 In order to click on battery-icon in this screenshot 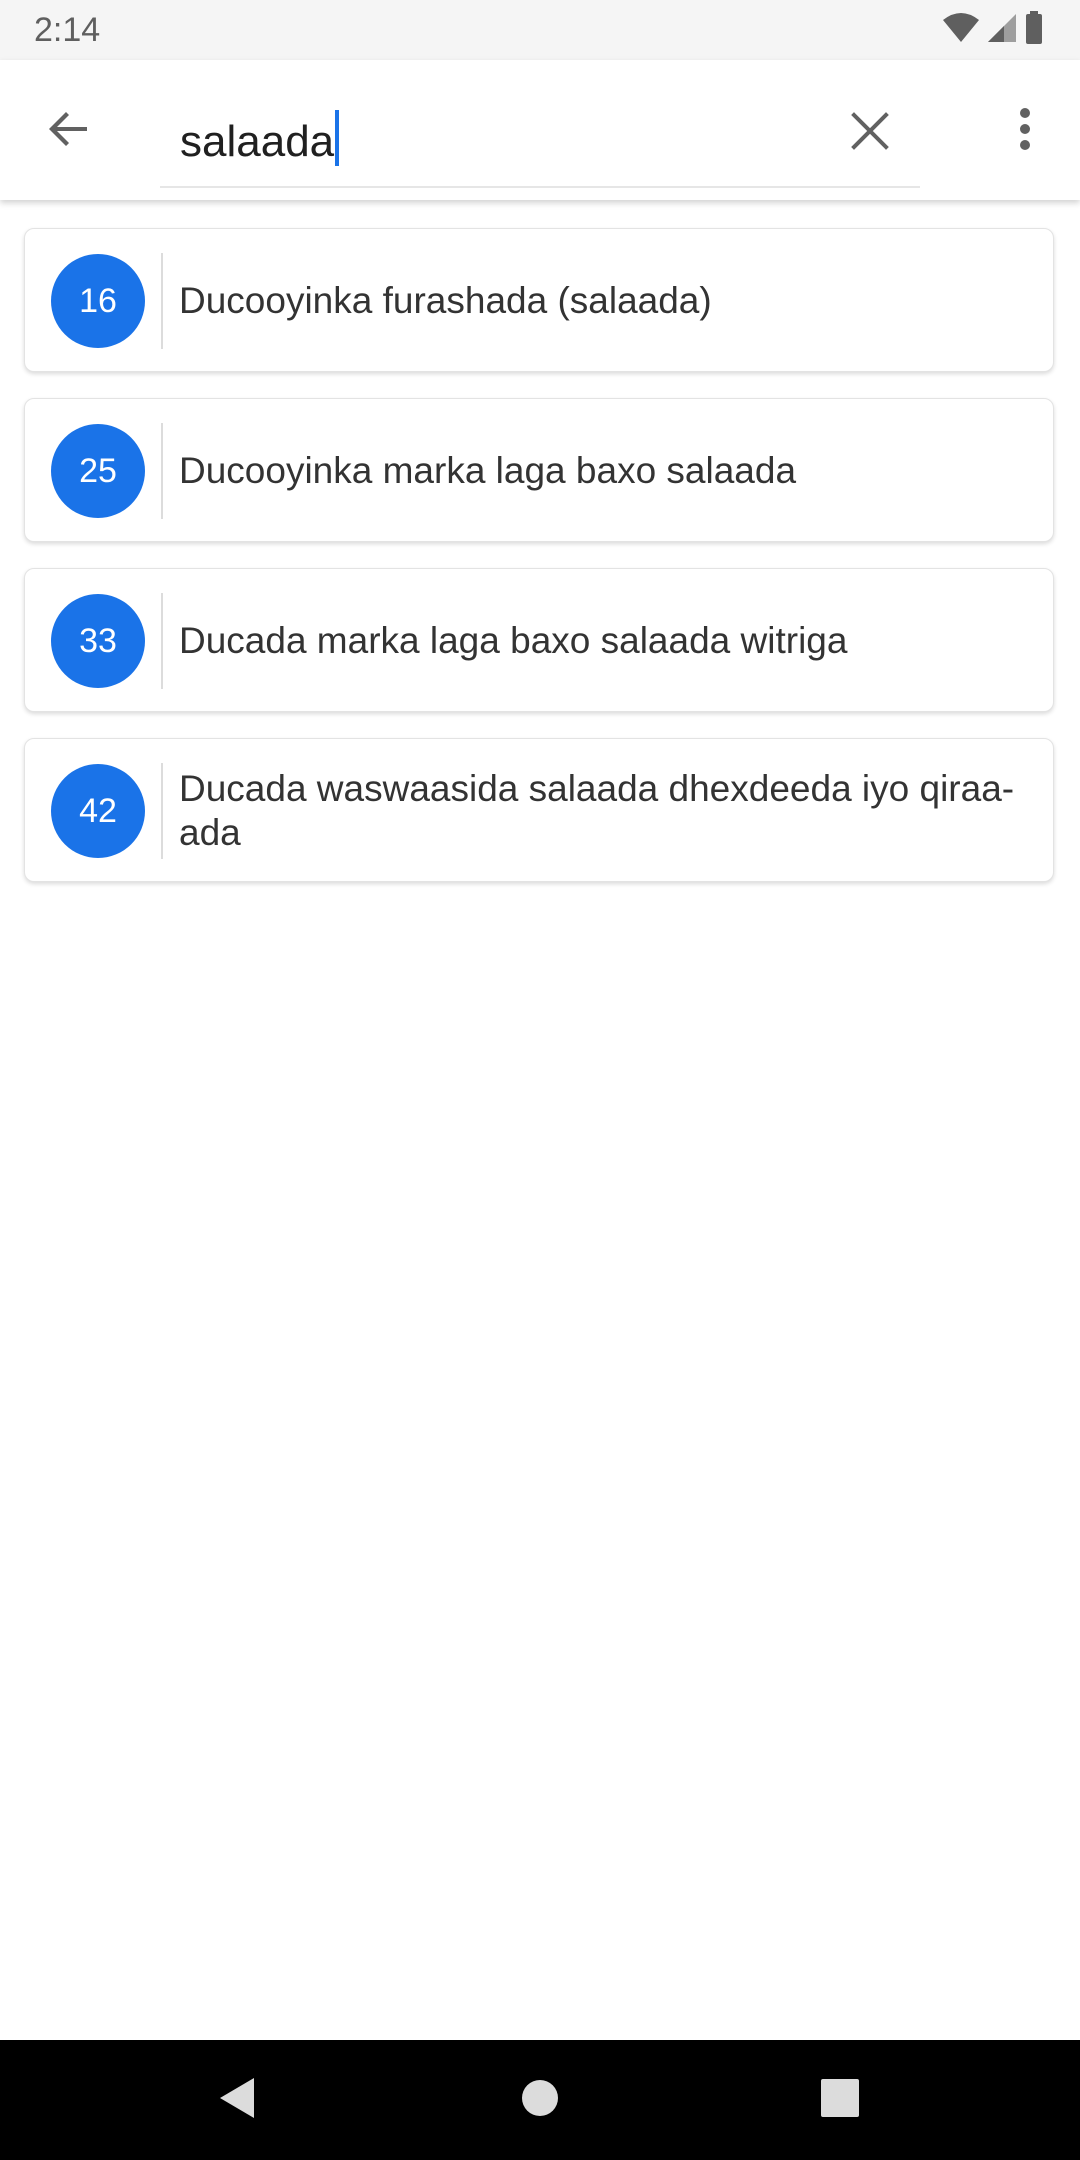, I will do `click(1034, 30)`.